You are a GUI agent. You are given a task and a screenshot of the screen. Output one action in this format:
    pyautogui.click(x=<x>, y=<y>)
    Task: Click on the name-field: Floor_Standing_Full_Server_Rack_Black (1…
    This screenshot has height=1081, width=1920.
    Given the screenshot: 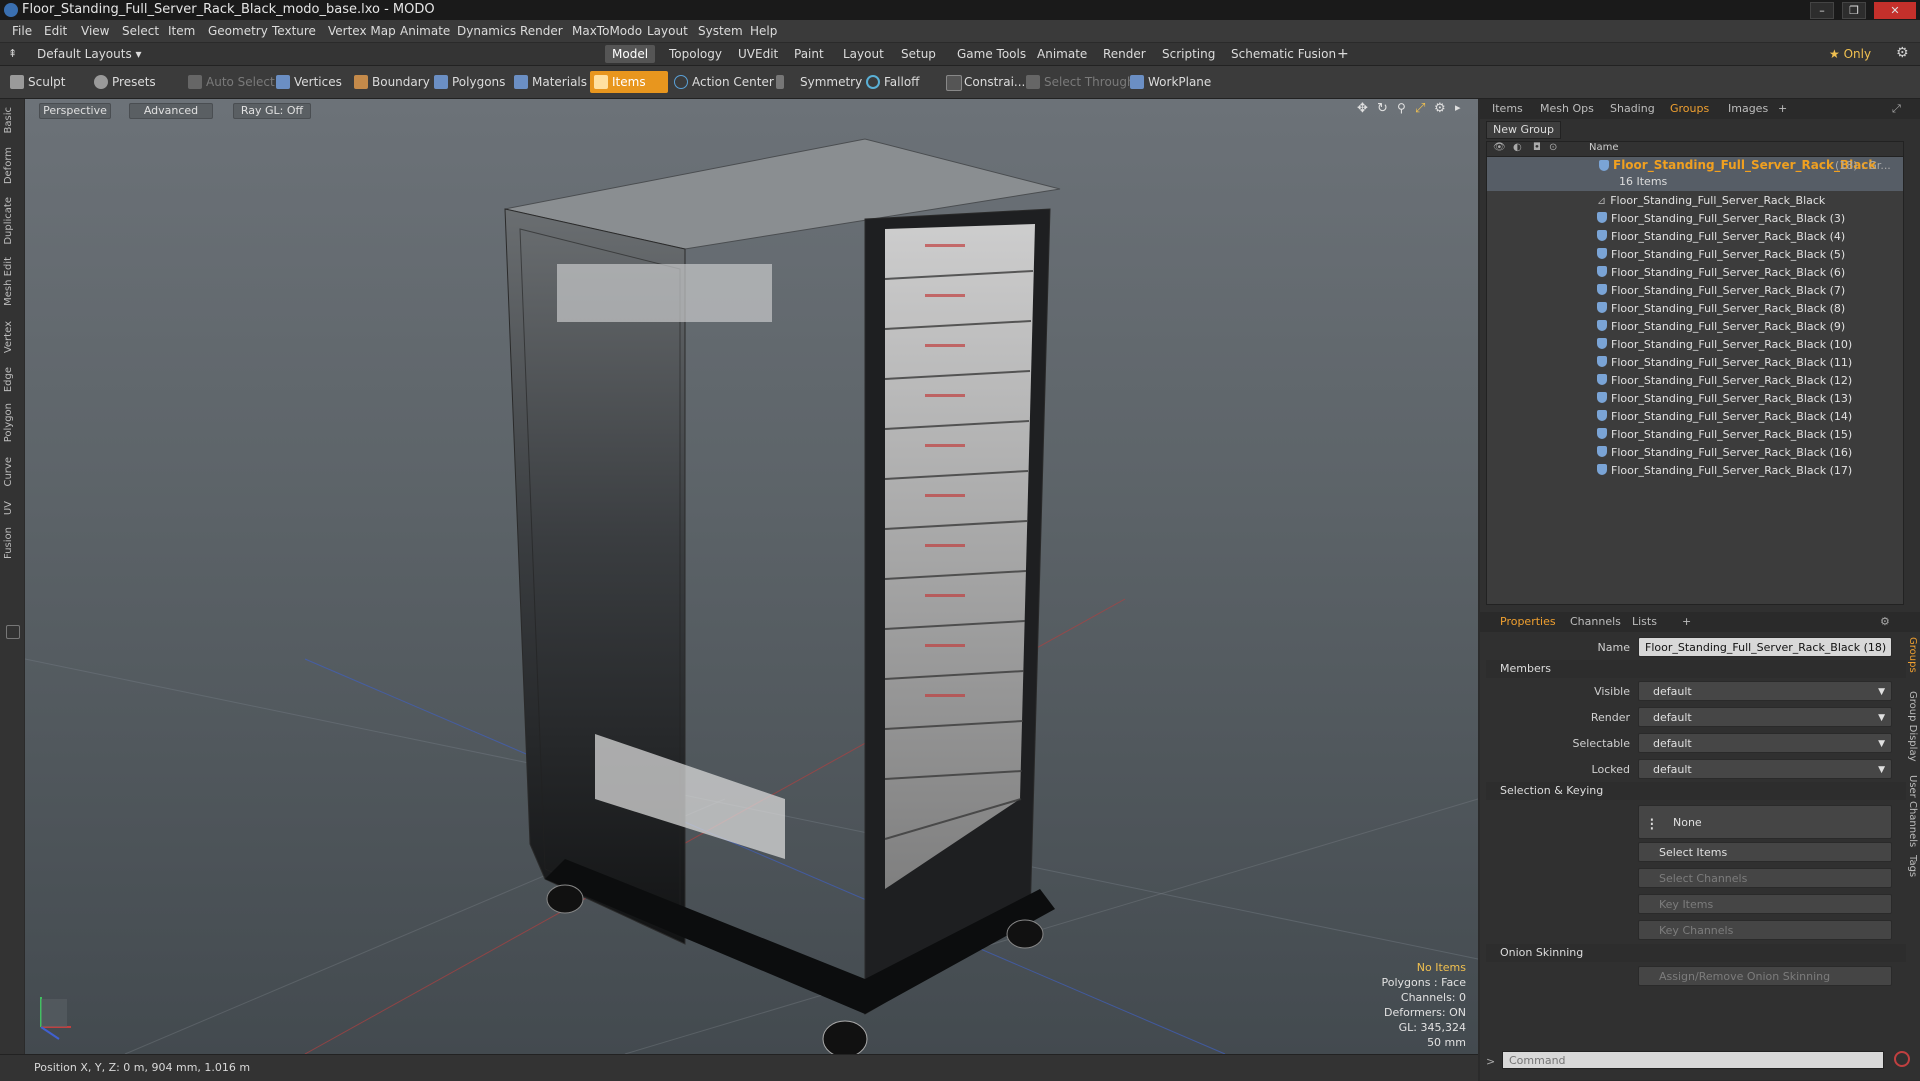 What is the action you would take?
    pyautogui.click(x=1765, y=647)
    